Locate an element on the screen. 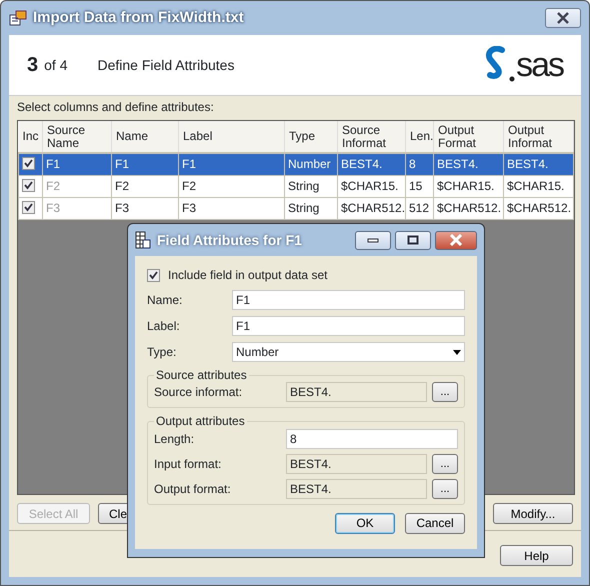  dialog-button: Cancel is located at coordinates (435, 523).